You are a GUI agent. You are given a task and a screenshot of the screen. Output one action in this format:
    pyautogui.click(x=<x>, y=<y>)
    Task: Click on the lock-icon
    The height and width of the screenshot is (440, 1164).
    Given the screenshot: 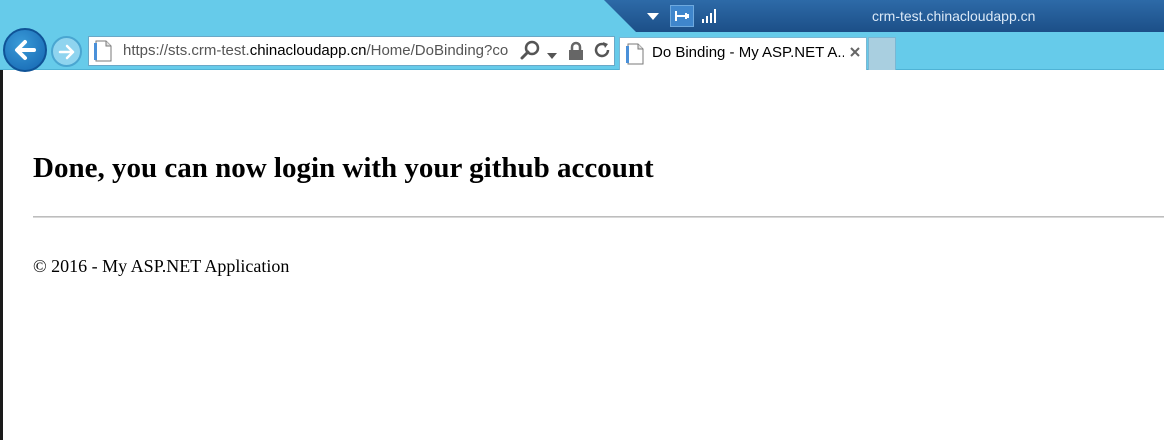 What is the action you would take?
    pyautogui.click(x=576, y=53)
    